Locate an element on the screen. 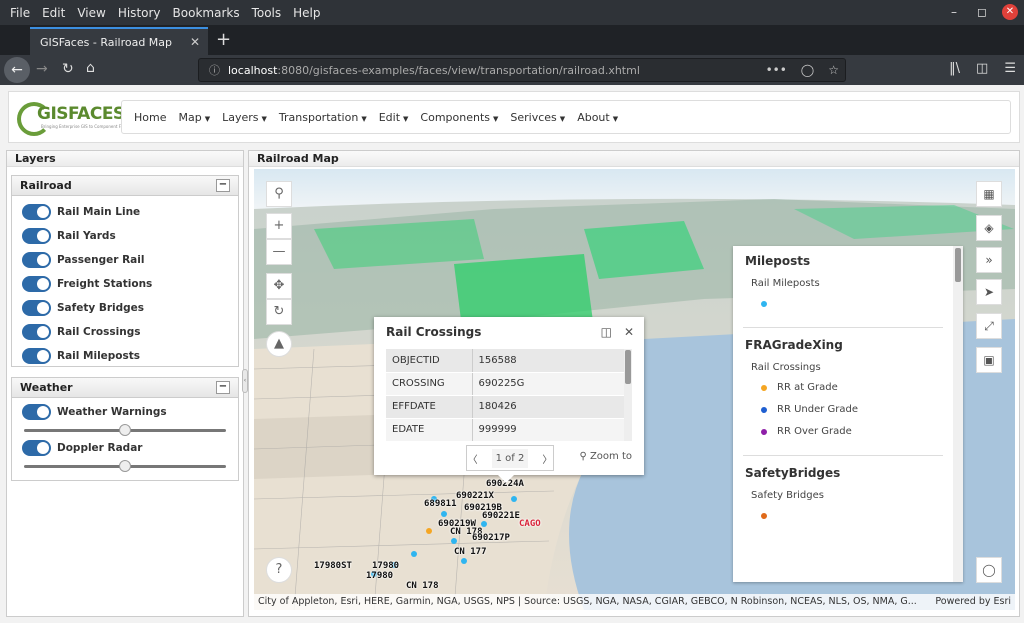  map-label: 690221E is located at coordinates (501, 516).